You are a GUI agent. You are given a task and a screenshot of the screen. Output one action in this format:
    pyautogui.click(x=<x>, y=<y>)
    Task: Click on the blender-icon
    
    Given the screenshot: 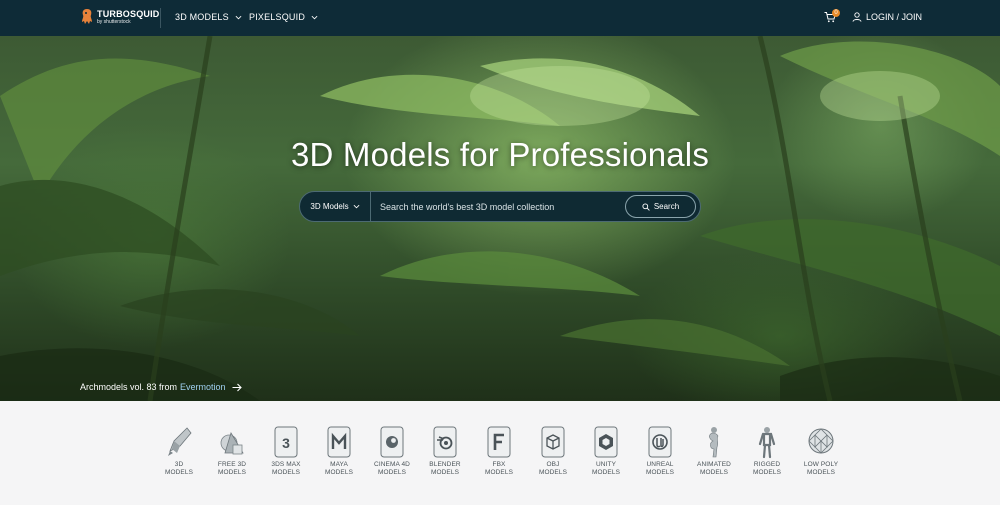 What is the action you would take?
    pyautogui.click(x=445, y=442)
    